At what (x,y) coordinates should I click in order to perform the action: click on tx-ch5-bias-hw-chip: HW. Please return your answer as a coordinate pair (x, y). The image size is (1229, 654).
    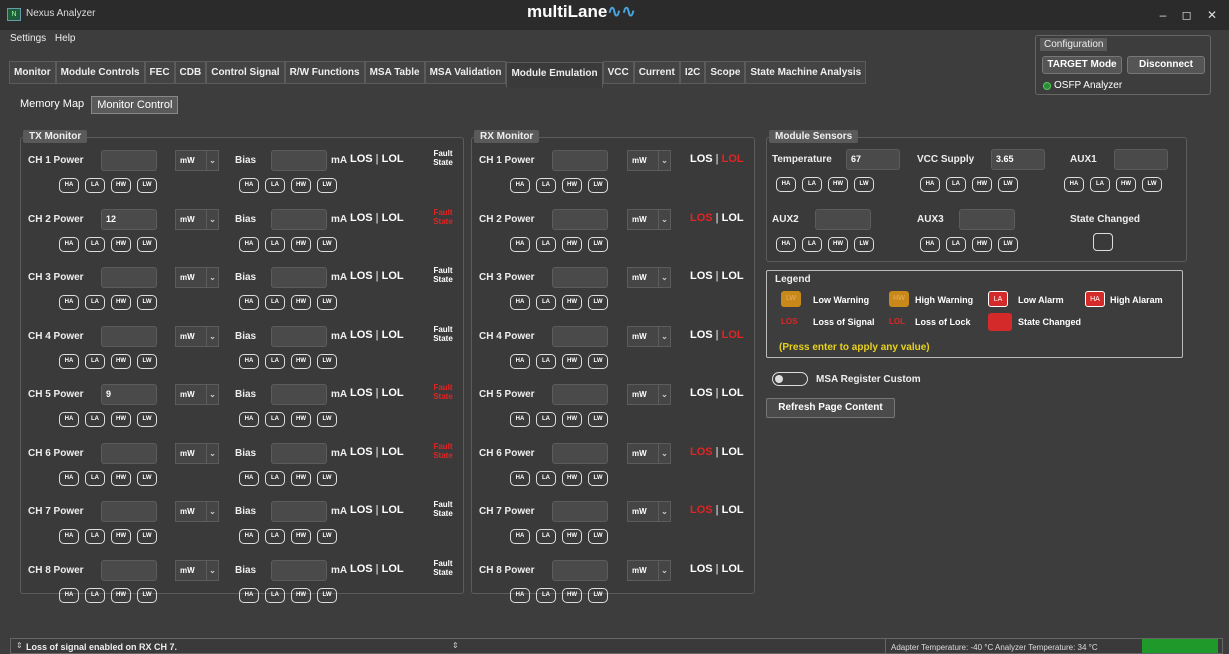
    Looking at the image, I should click on (301, 419).